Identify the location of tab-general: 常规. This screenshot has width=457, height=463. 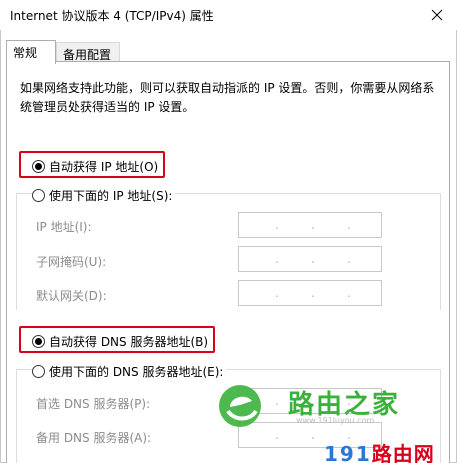
(31, 52).